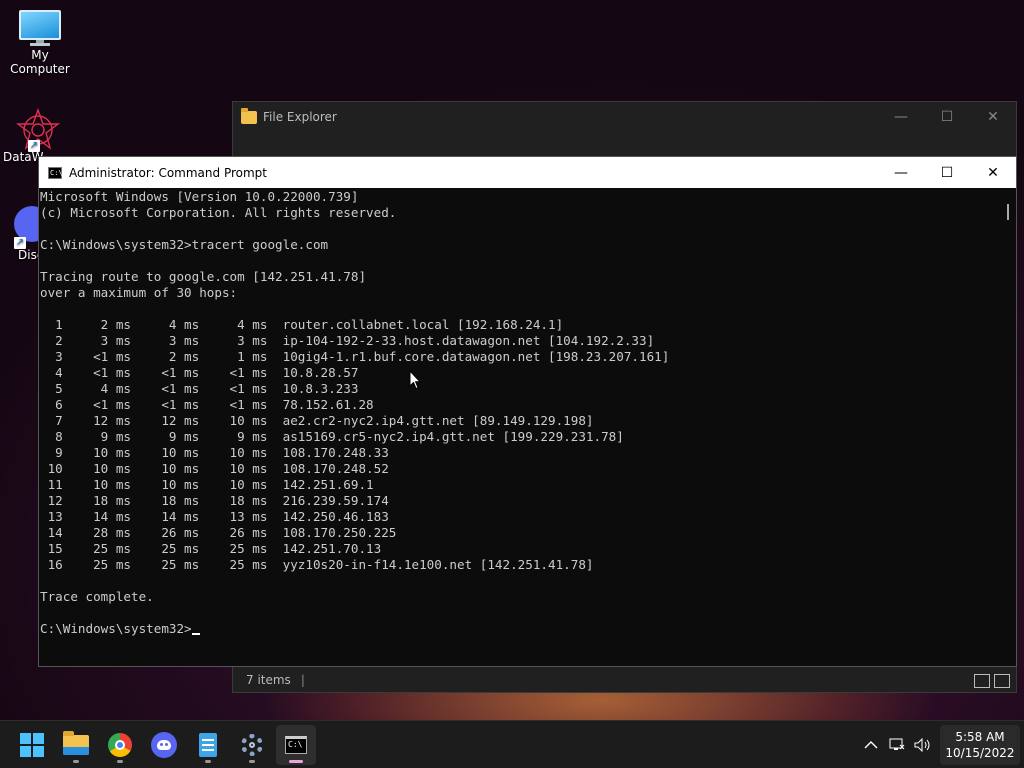 This screenshot has width=1024, height=768. Describe the element at coordinates (980, 737) in the screenshot. I see `clock-time: 5:58 AM` at that location.